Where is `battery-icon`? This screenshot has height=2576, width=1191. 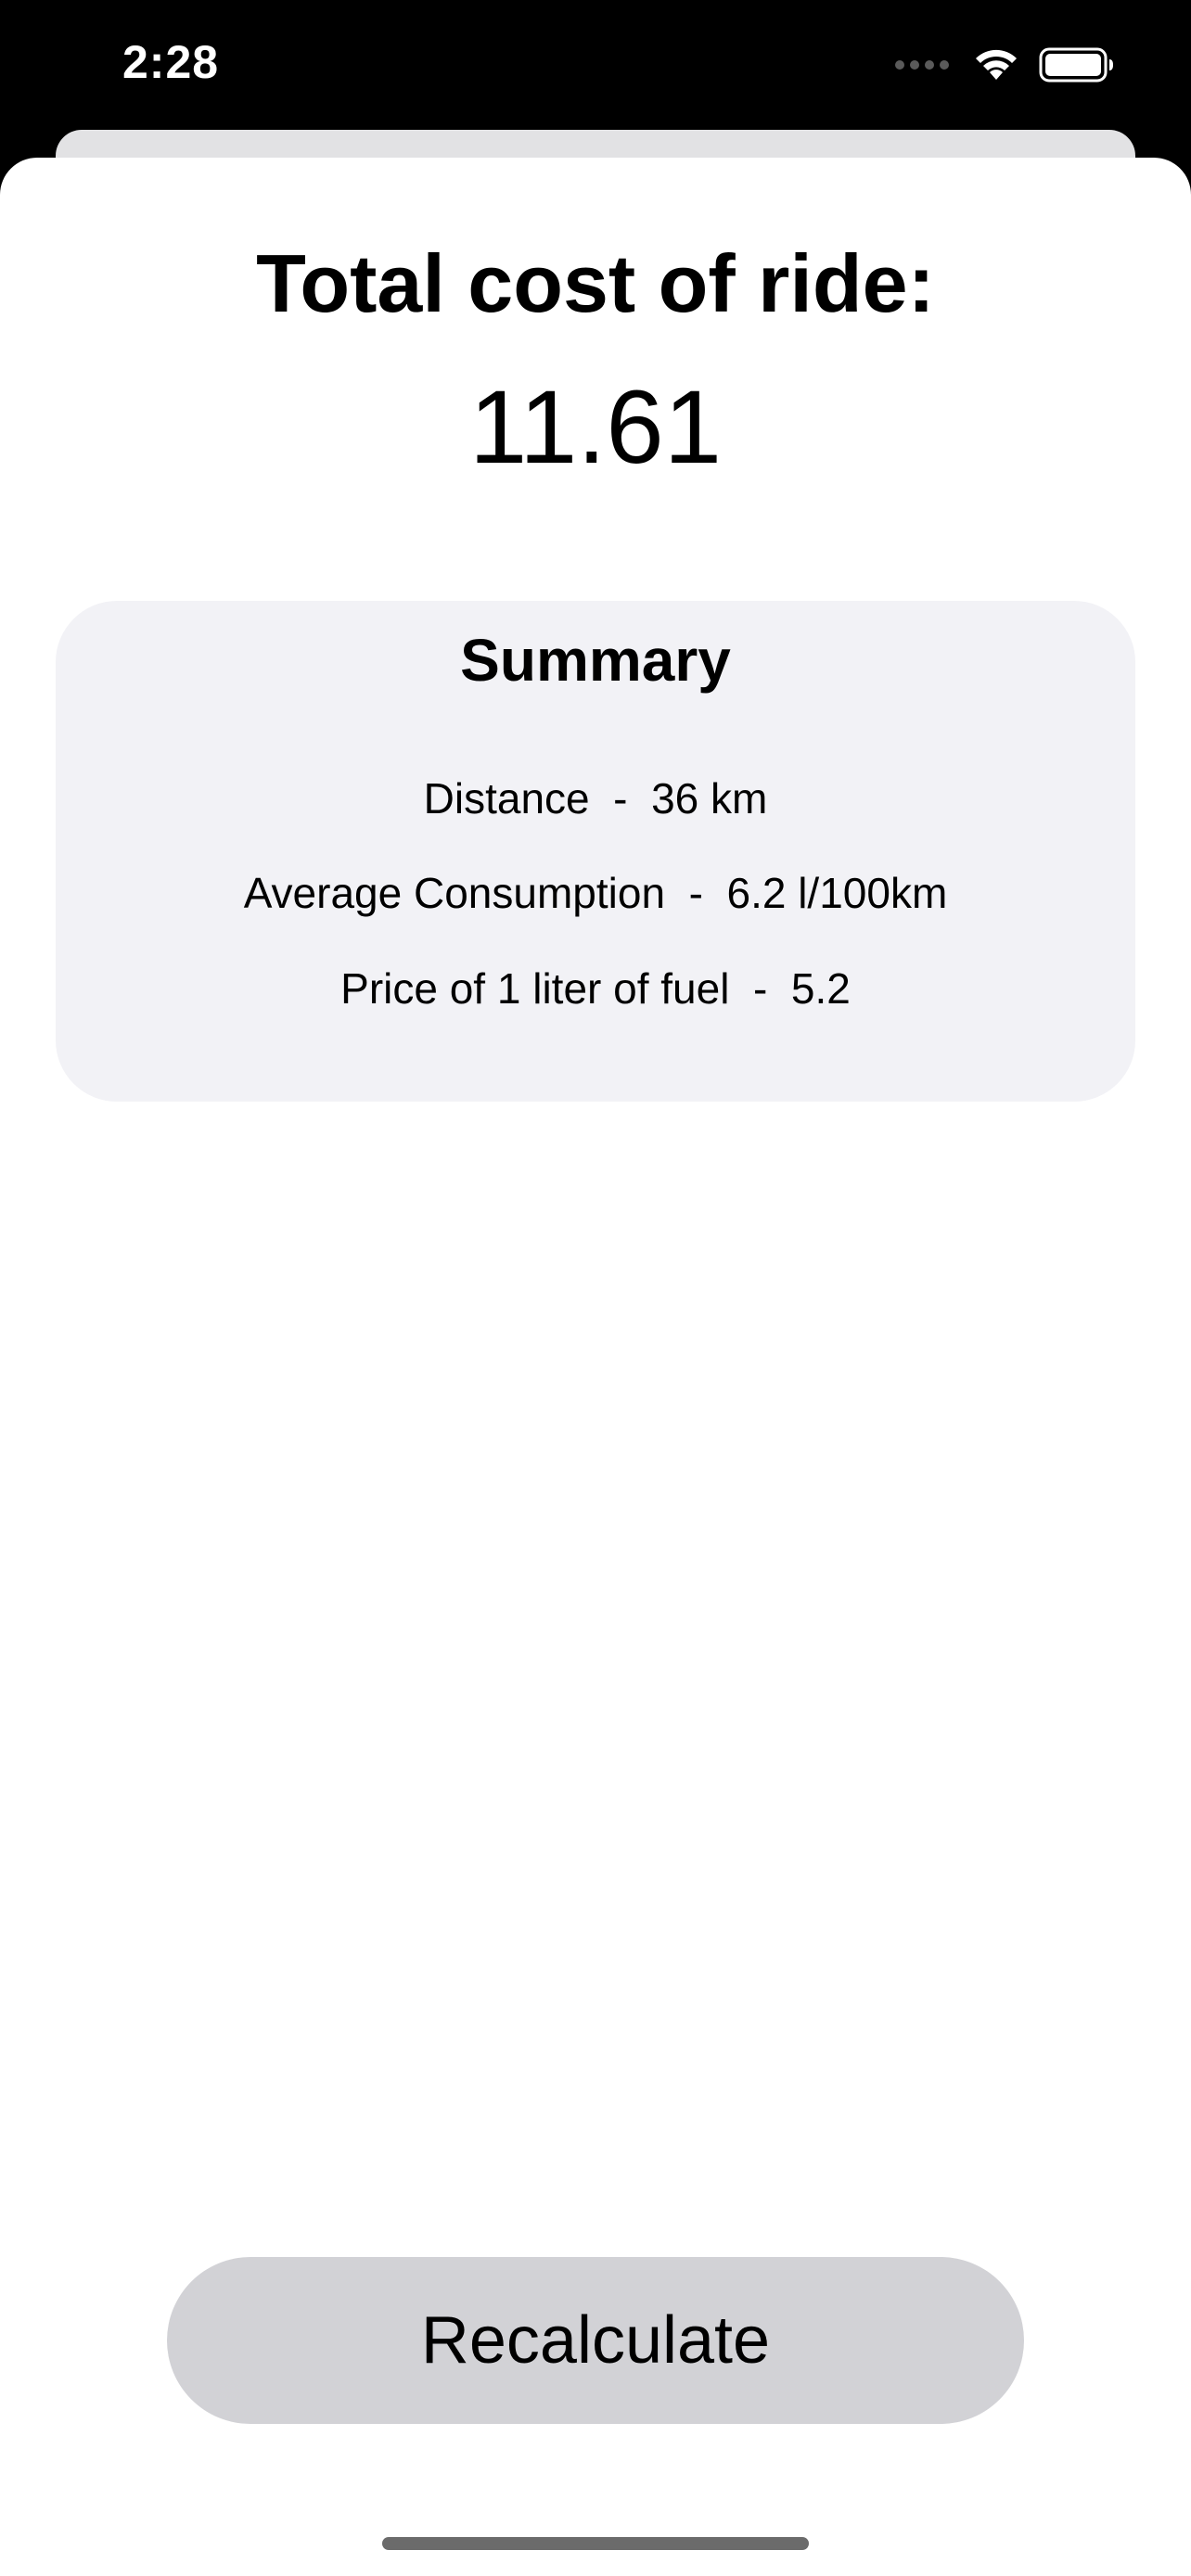 battery-icon is located at coordinates (1076, 65).